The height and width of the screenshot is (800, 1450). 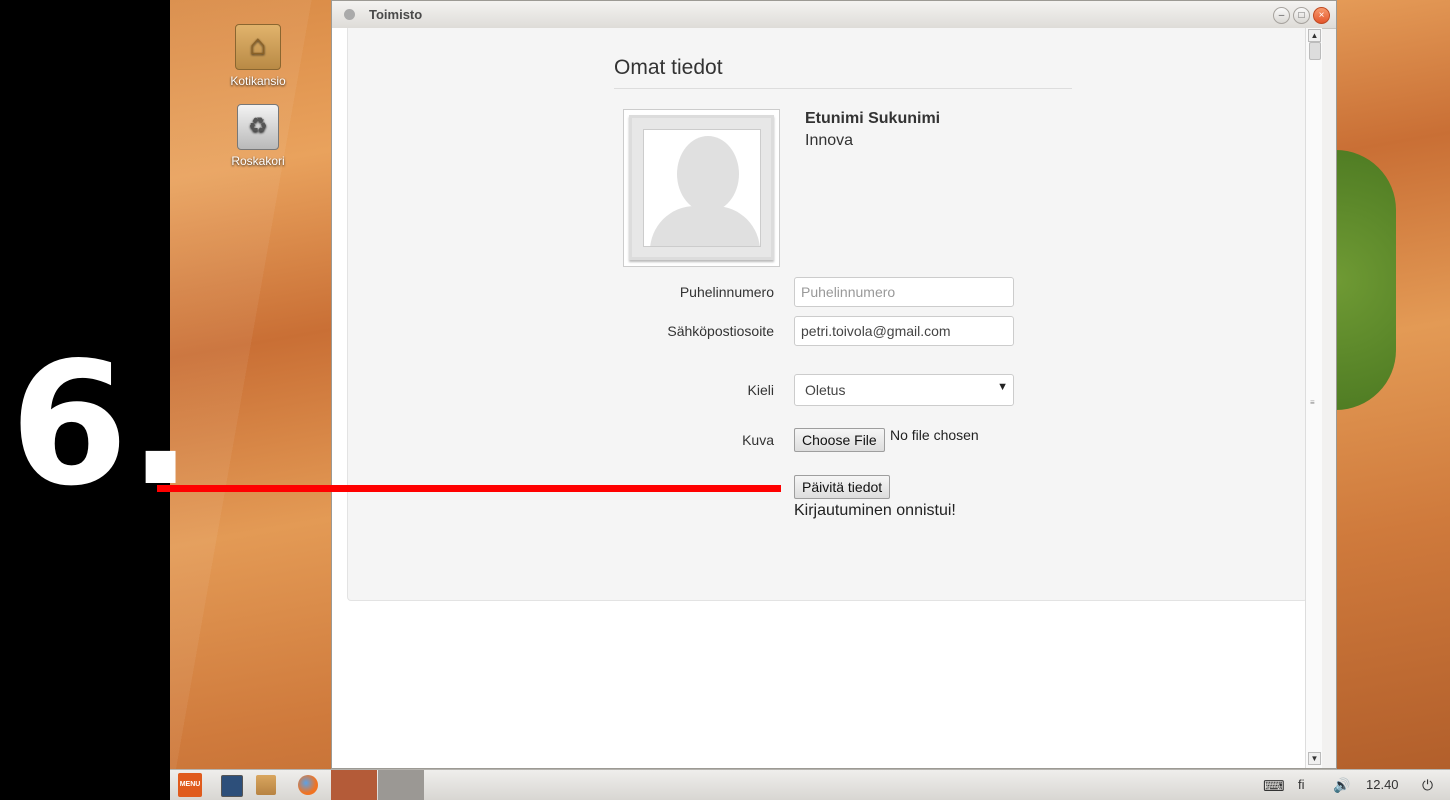 What do you see at coordinates (668, 67) in the screenshot?
I see `page-title: Omat tiedot` at bounding box center [668, 67].